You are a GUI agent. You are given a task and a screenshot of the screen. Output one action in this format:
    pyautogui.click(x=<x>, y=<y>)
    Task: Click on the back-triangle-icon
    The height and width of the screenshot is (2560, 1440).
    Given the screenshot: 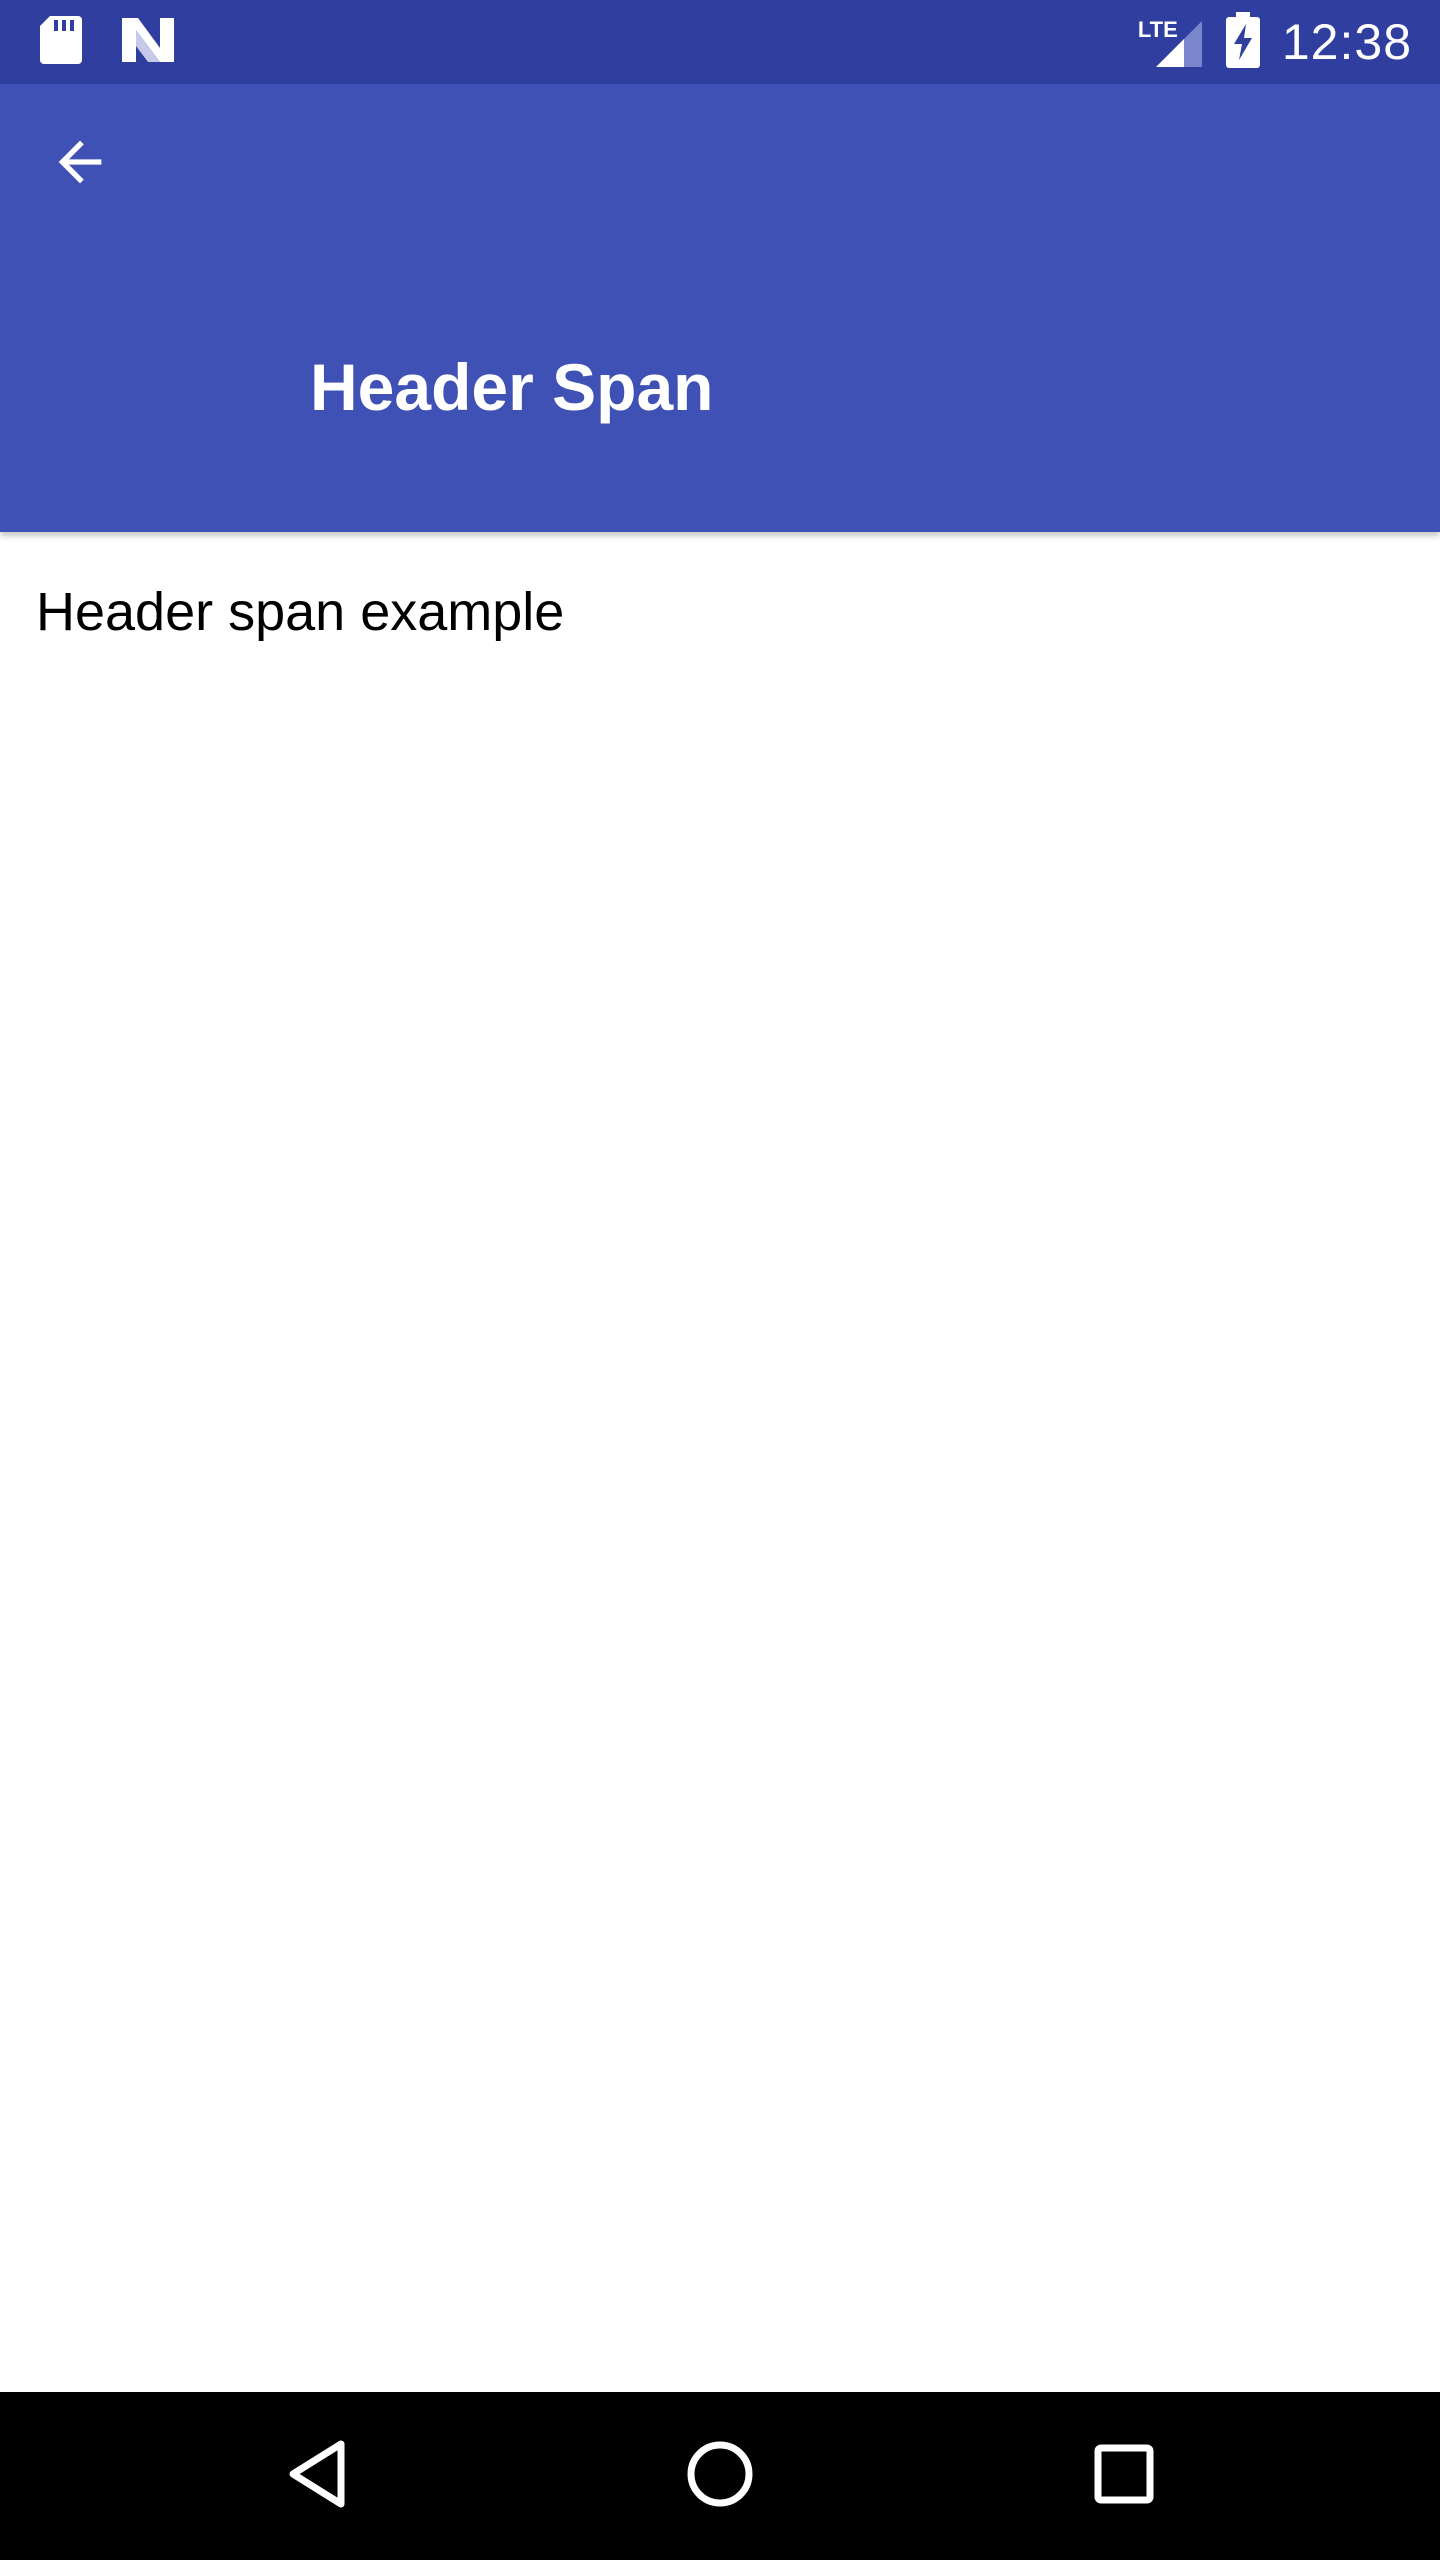 What is the action you would take?
    pyautogui.click(x=317, y=2476)
    